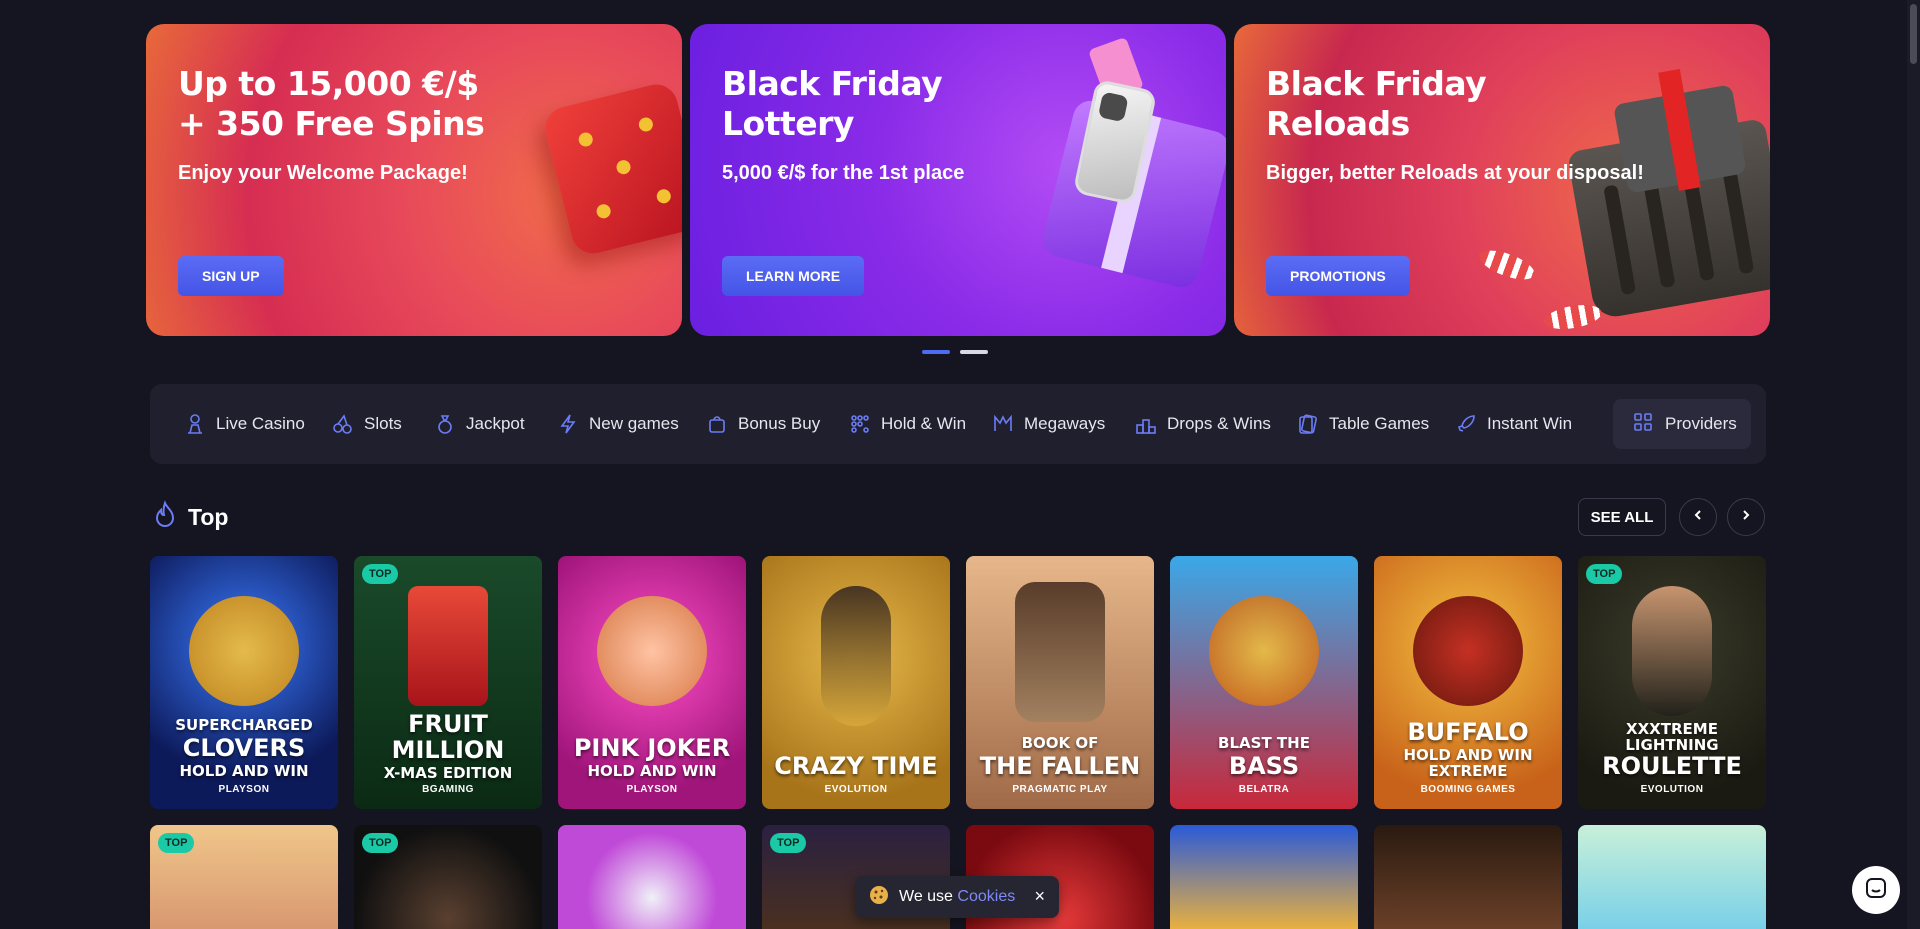  I want to click on category-hold-win: Hold & Win, so click(907, 424).